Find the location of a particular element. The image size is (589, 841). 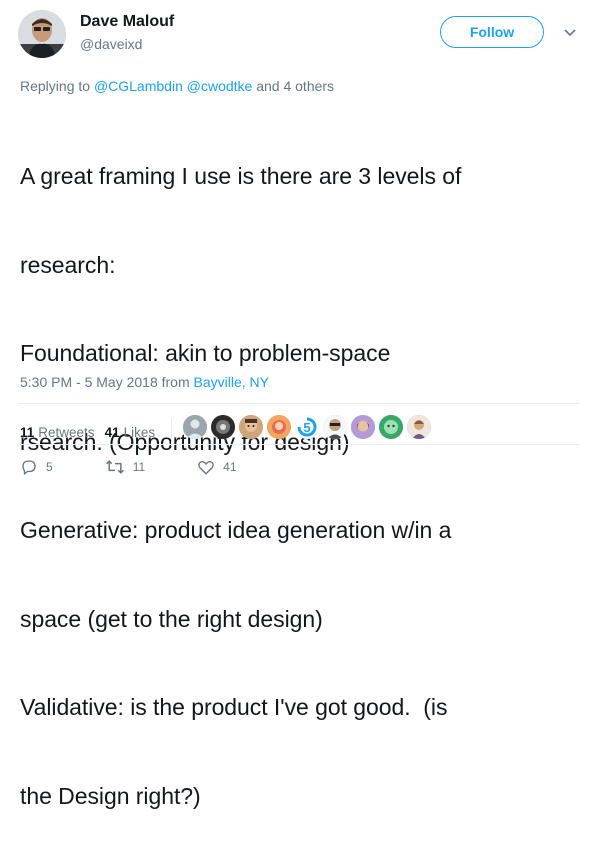

tweet-line: space (get to the right design) is located at coordinates (171, 618).